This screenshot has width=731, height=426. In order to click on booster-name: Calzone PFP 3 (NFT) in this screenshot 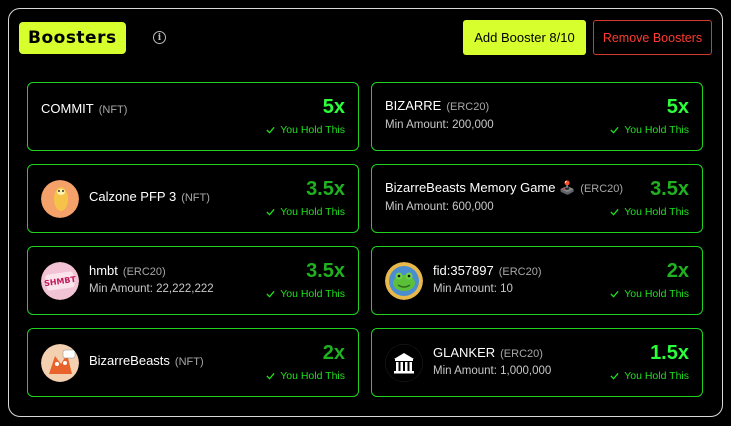, I will do `click(149, 196)`.